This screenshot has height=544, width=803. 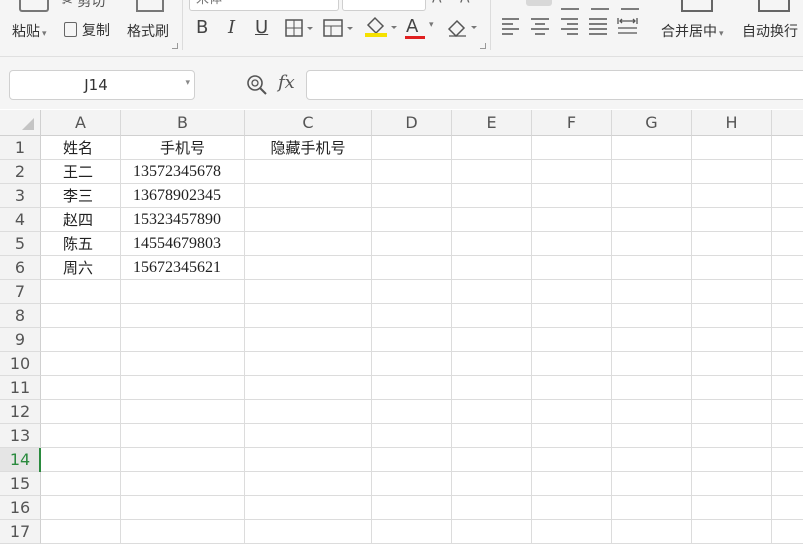 I want to click on cell-b15, so click(x=183, y=484).